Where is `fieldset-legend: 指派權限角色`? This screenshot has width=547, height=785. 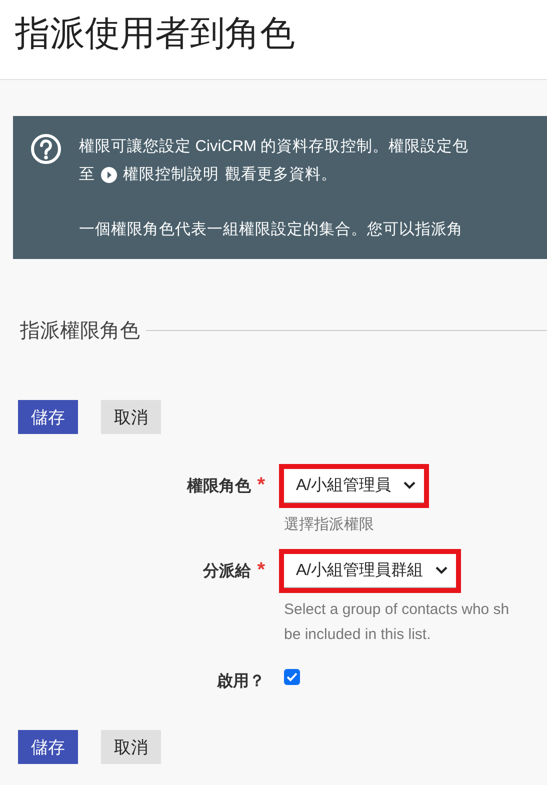 fieldset-legend: 指派權限角色 is located at coordinates (80, 330).